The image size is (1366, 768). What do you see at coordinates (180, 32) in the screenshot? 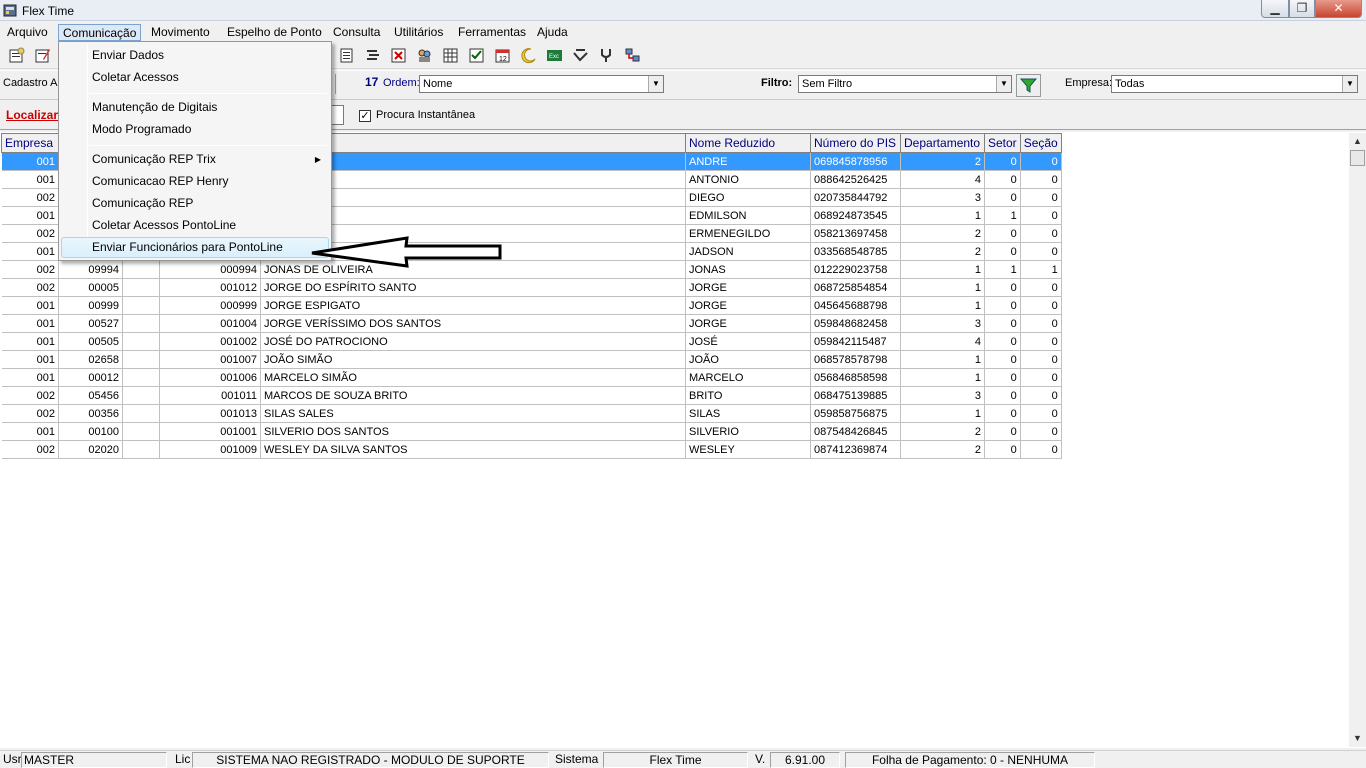
I see `menu-movimento: Movimento` at bounding box center [180, 32].